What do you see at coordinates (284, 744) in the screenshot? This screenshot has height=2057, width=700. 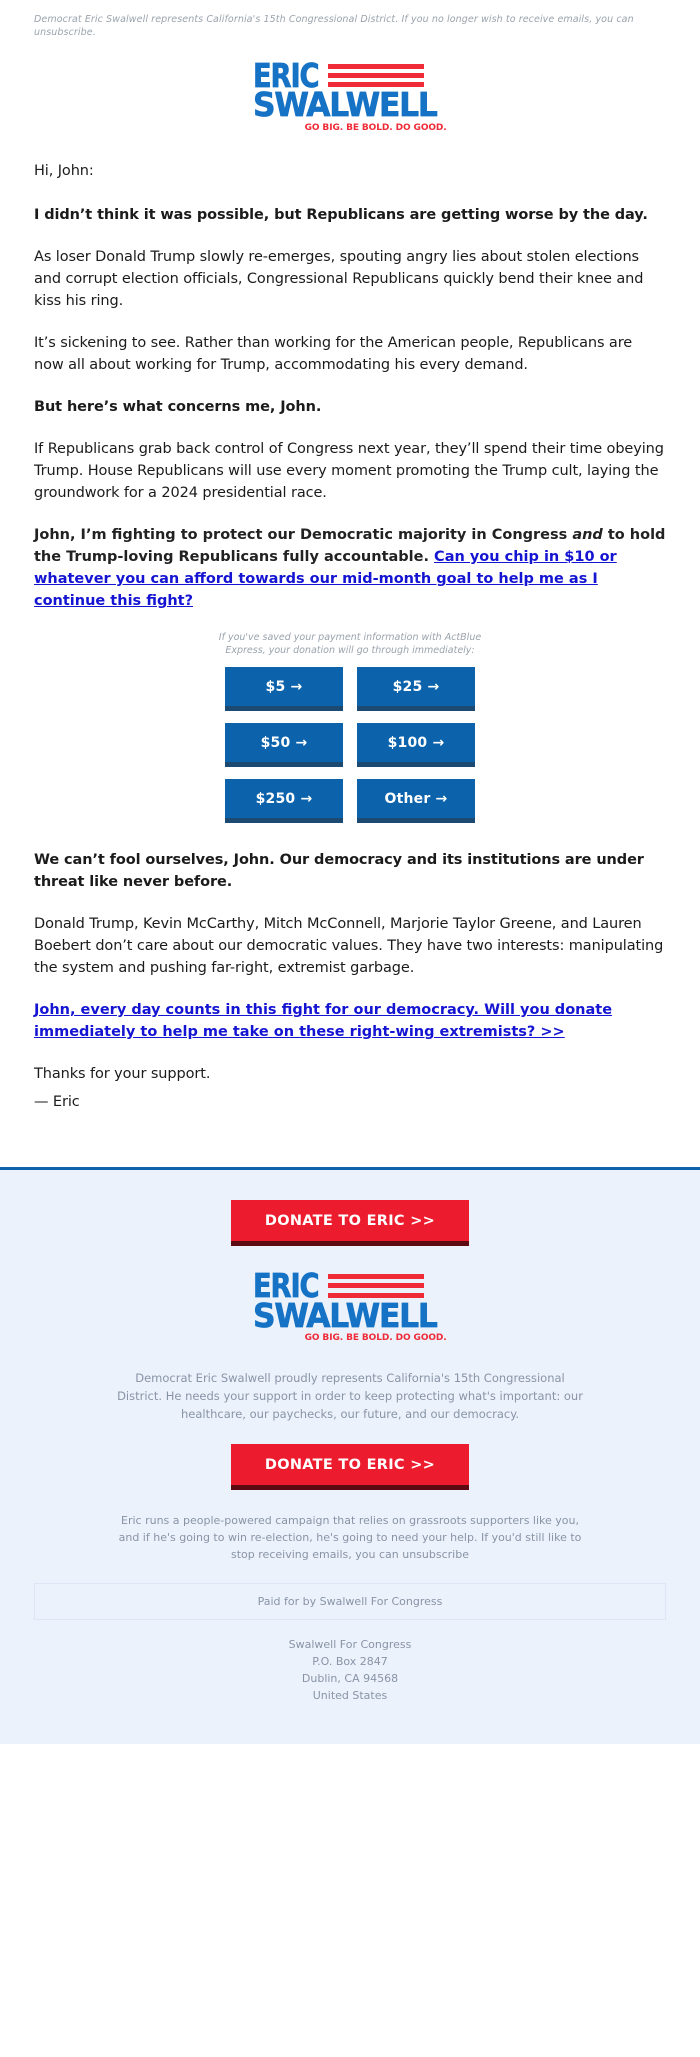 I see `donate-amount-50-button: $50 →` at bounding box center [284, 744].